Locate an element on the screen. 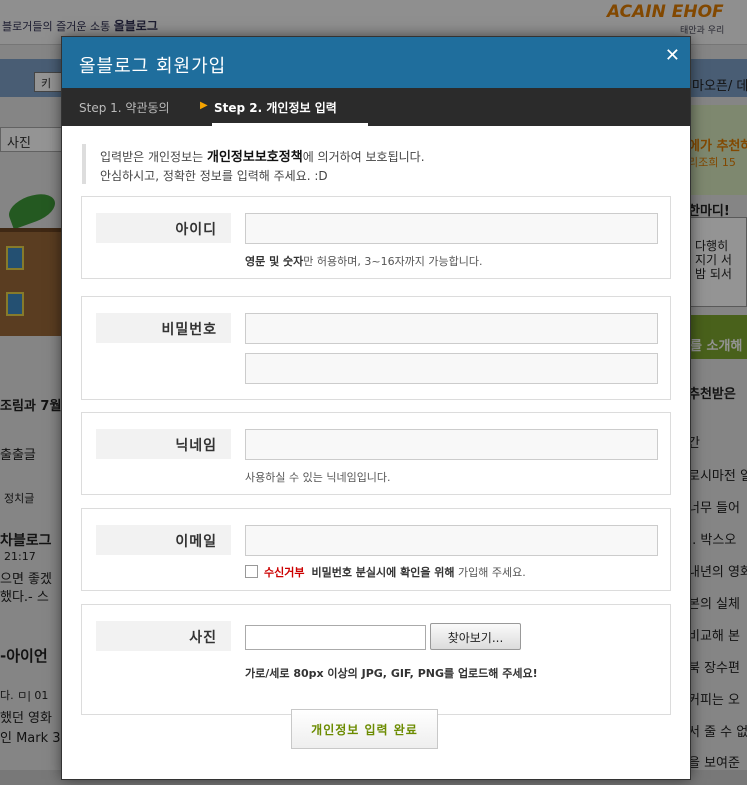 Image resolution: width=747 pixels, height=785 pixels. email-field-group: 이메일 수신거부 비밀번호 분실시에 확인을 위해 가입해 주세요. is located at coordinates (376, 549).